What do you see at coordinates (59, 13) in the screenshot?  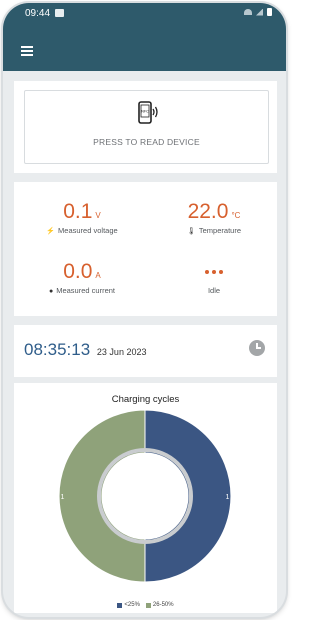 I see `notification-icon` at bounding box center [59, 13].